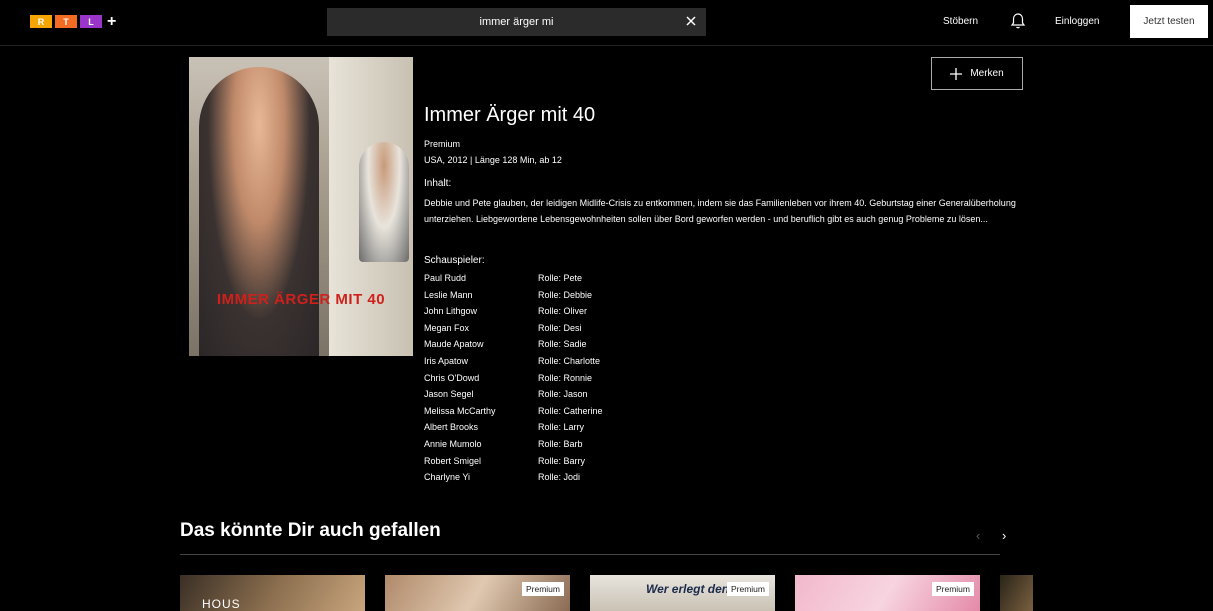 Image resolution: width=1213 pixels, height=611 pixels. Describe the element at coordinates (978, 535) in the screenshot. I see `chevron-left-icon: ‹` at that location.